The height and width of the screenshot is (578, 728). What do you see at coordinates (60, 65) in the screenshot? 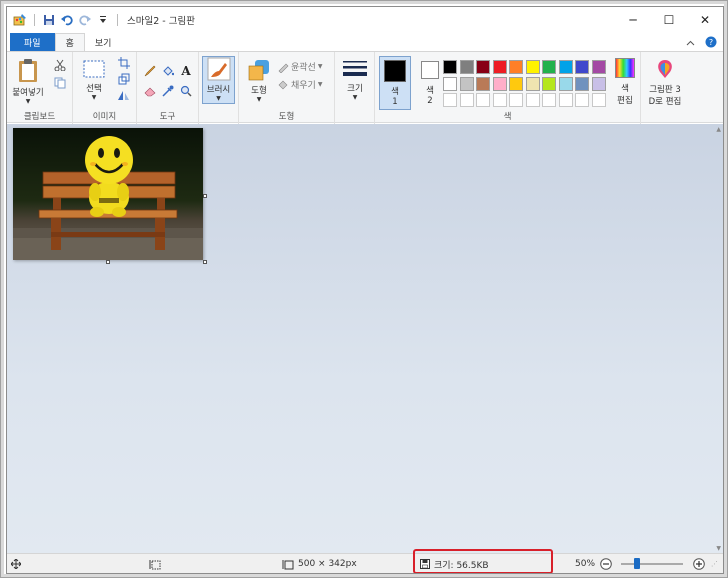
I see `cut-icon` at bounding box center [60, 65].